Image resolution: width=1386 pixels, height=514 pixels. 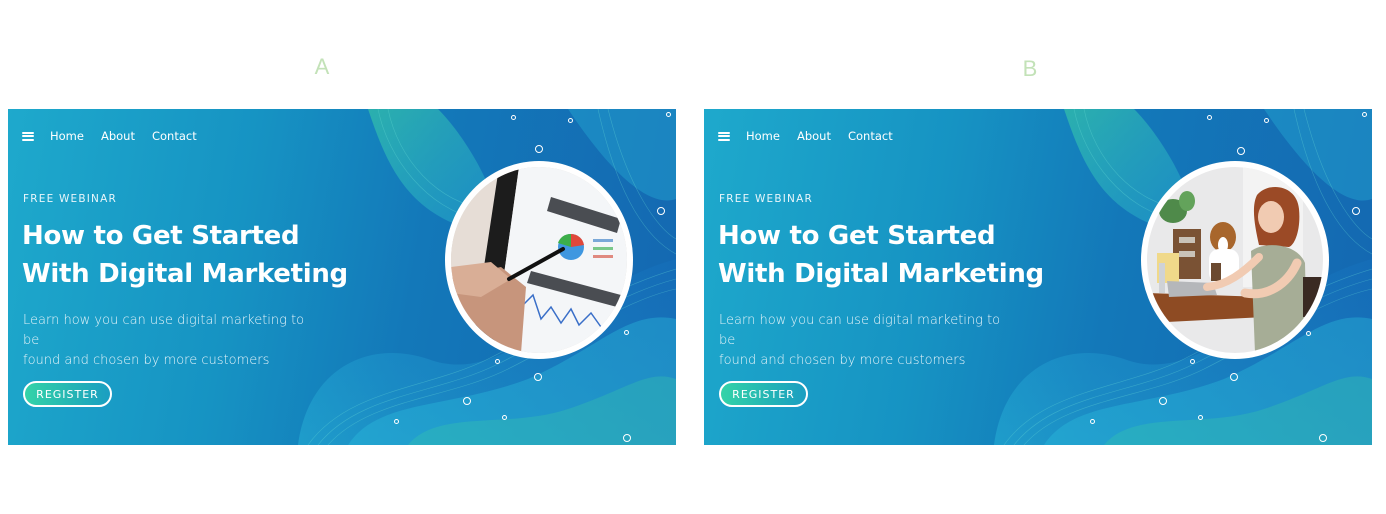 What do you see at coordinates (322, 66) in the screenshot?
I see `variant-label-a: A` at bounding box center [322, 66].